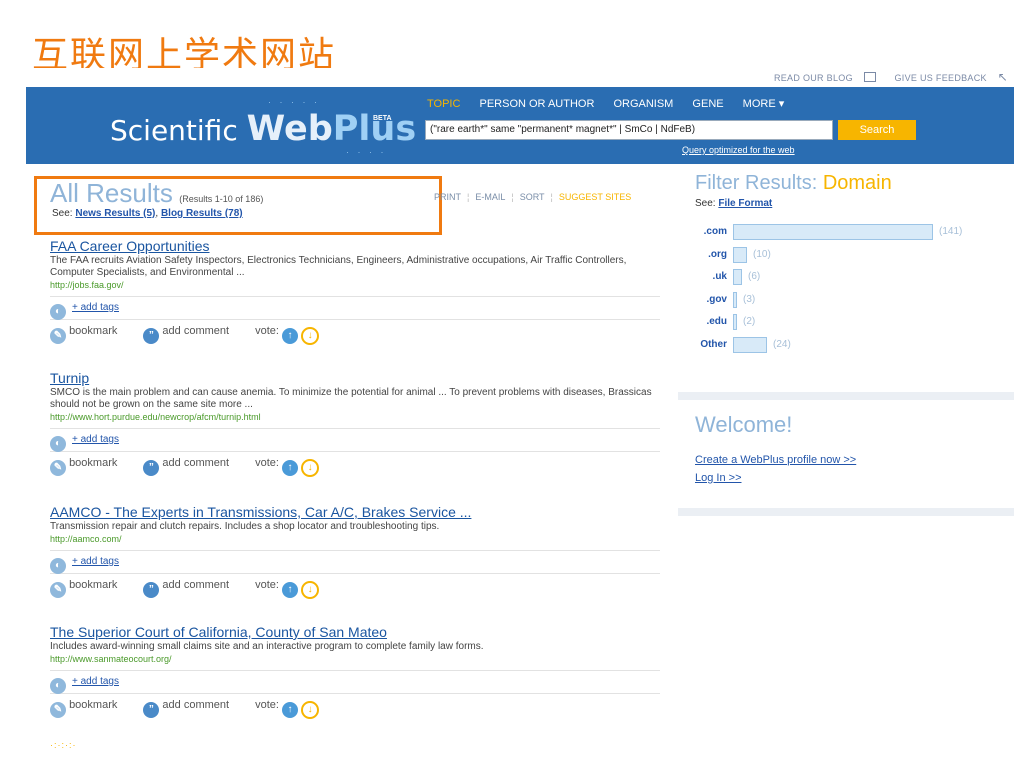 The height and width of the screenshot is (768, 1024). I want to click on search-input, so click(629, 130).